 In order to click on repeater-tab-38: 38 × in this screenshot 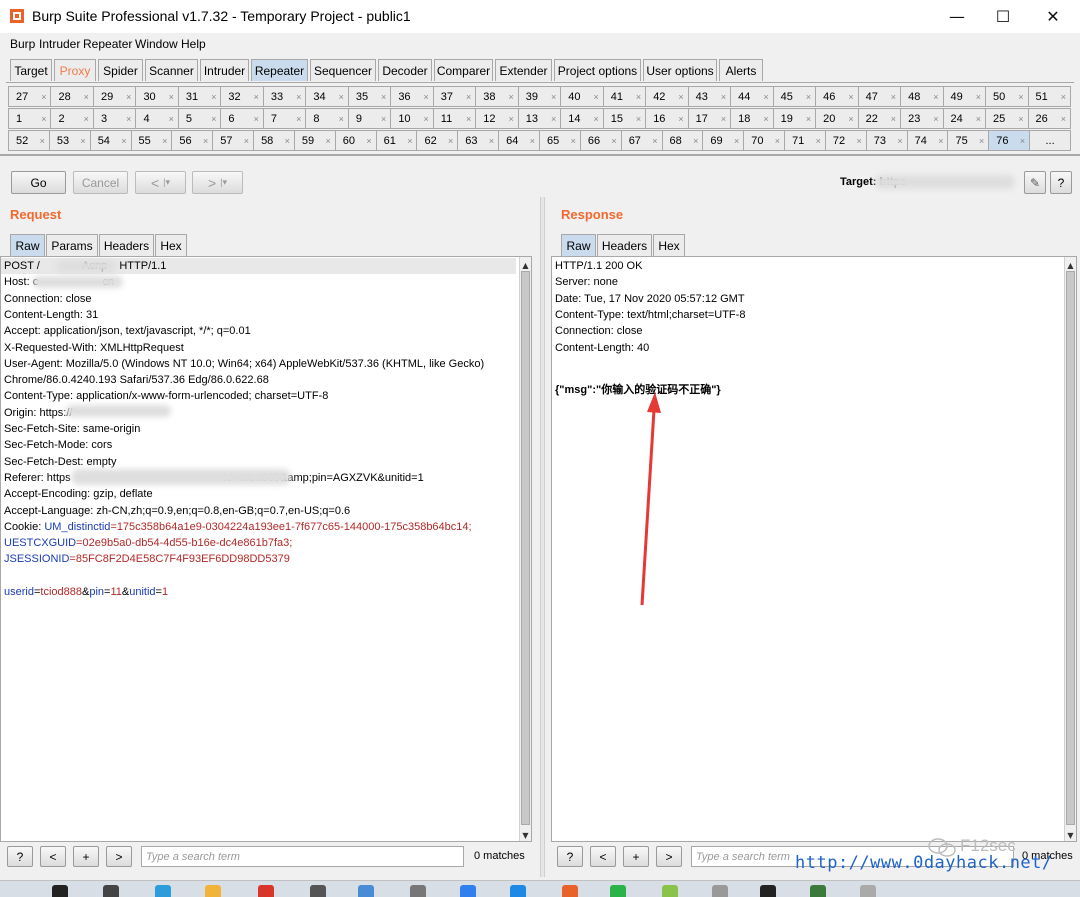, I will do `click(497, 96)`.